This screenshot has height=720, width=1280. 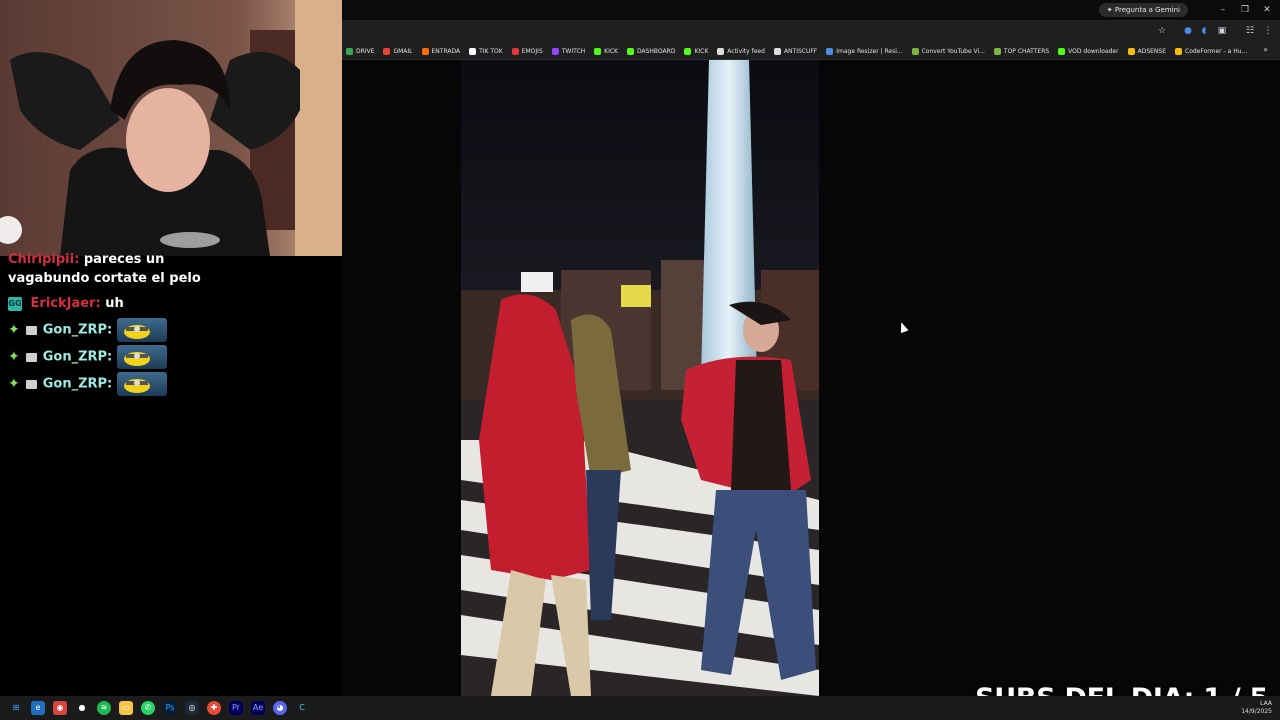 I want to click on chat-username: Chiripipii:, so click(x=44, y=259).